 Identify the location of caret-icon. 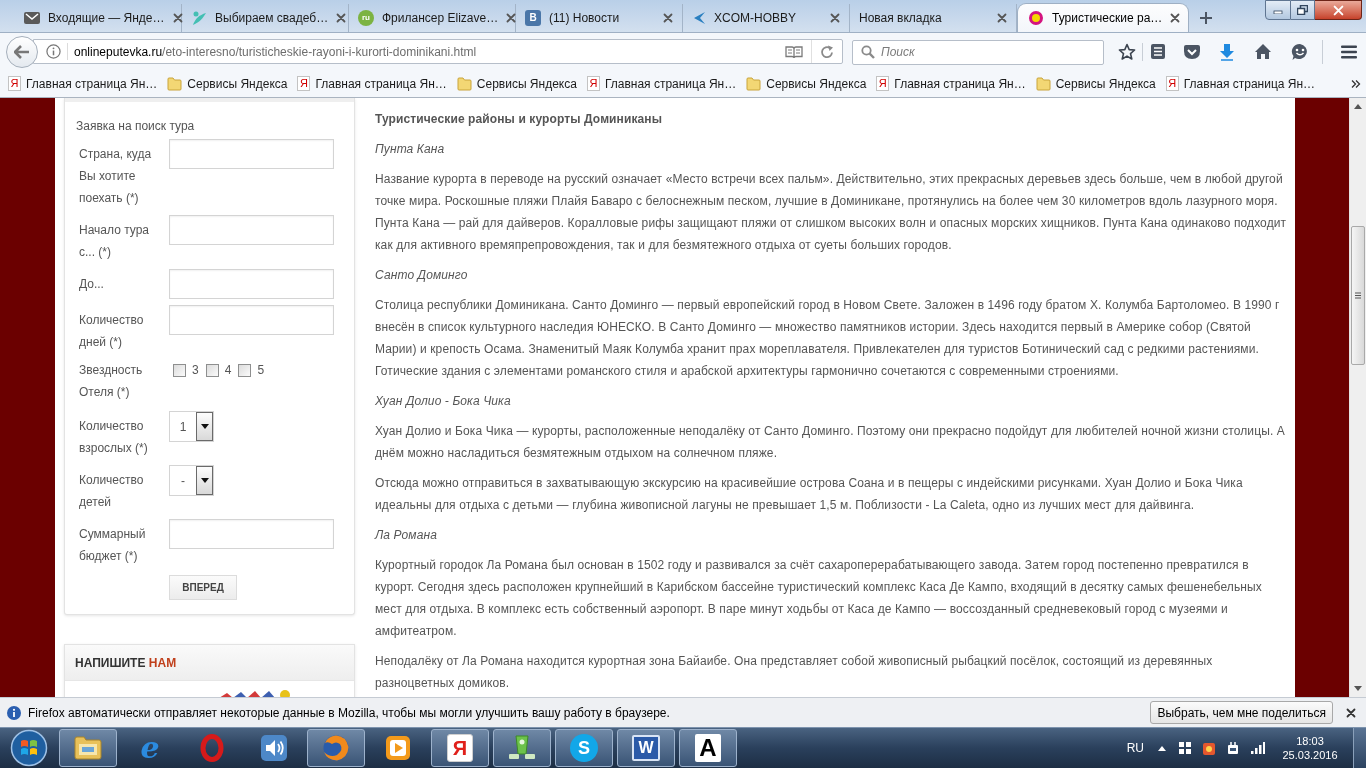
(204, 426).